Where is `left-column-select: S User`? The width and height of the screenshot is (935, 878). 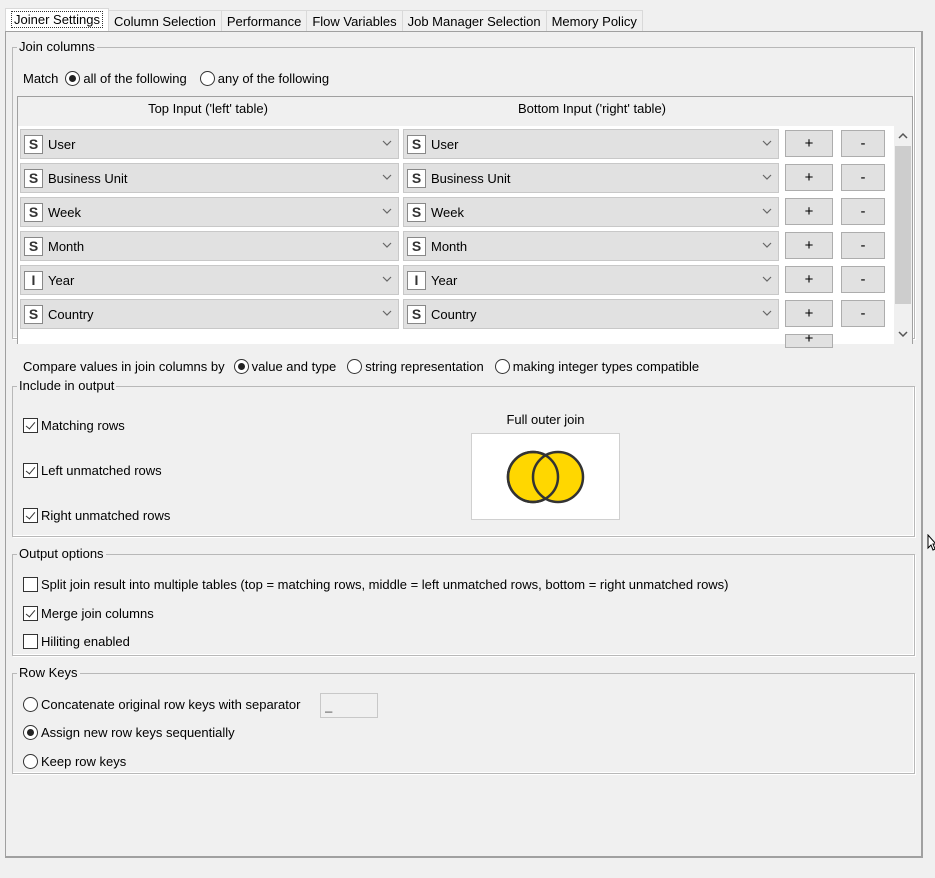 left-column-select: S User is located at coordinates (209, 144).